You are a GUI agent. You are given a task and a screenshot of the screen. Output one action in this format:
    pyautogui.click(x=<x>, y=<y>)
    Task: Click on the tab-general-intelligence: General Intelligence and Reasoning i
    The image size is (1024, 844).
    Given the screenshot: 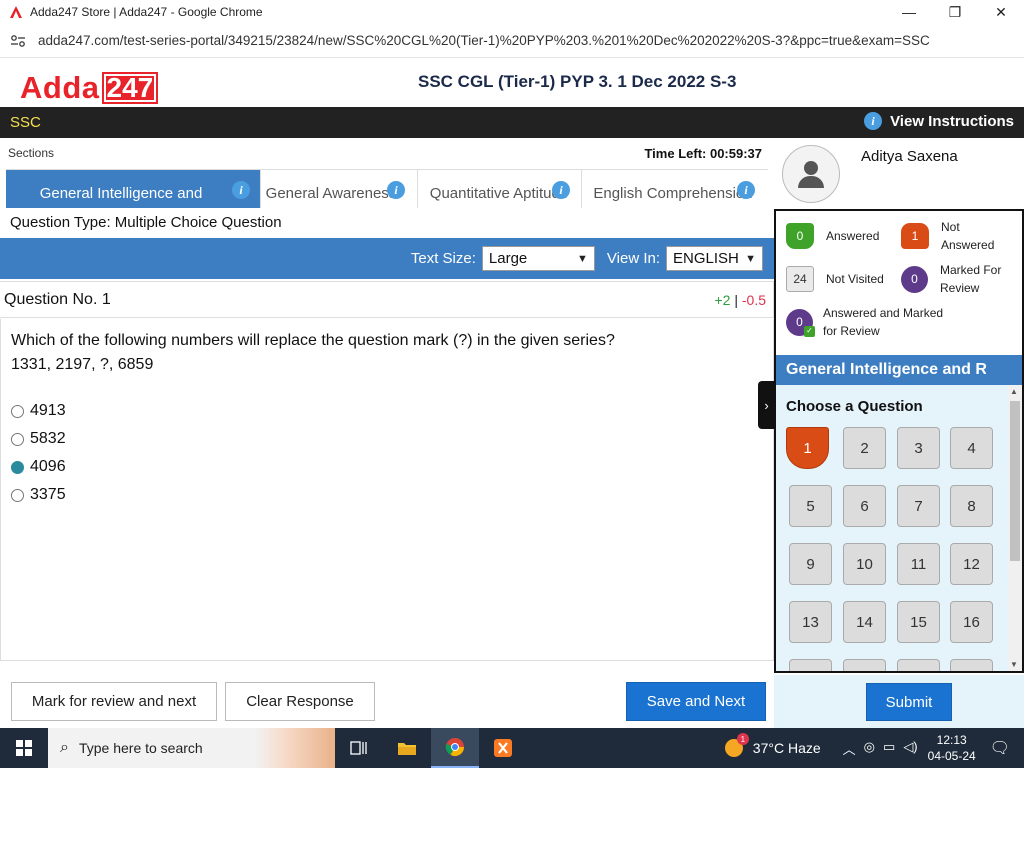 What is the action you would take?
    pyautogui.click(x=133, y=189)
    